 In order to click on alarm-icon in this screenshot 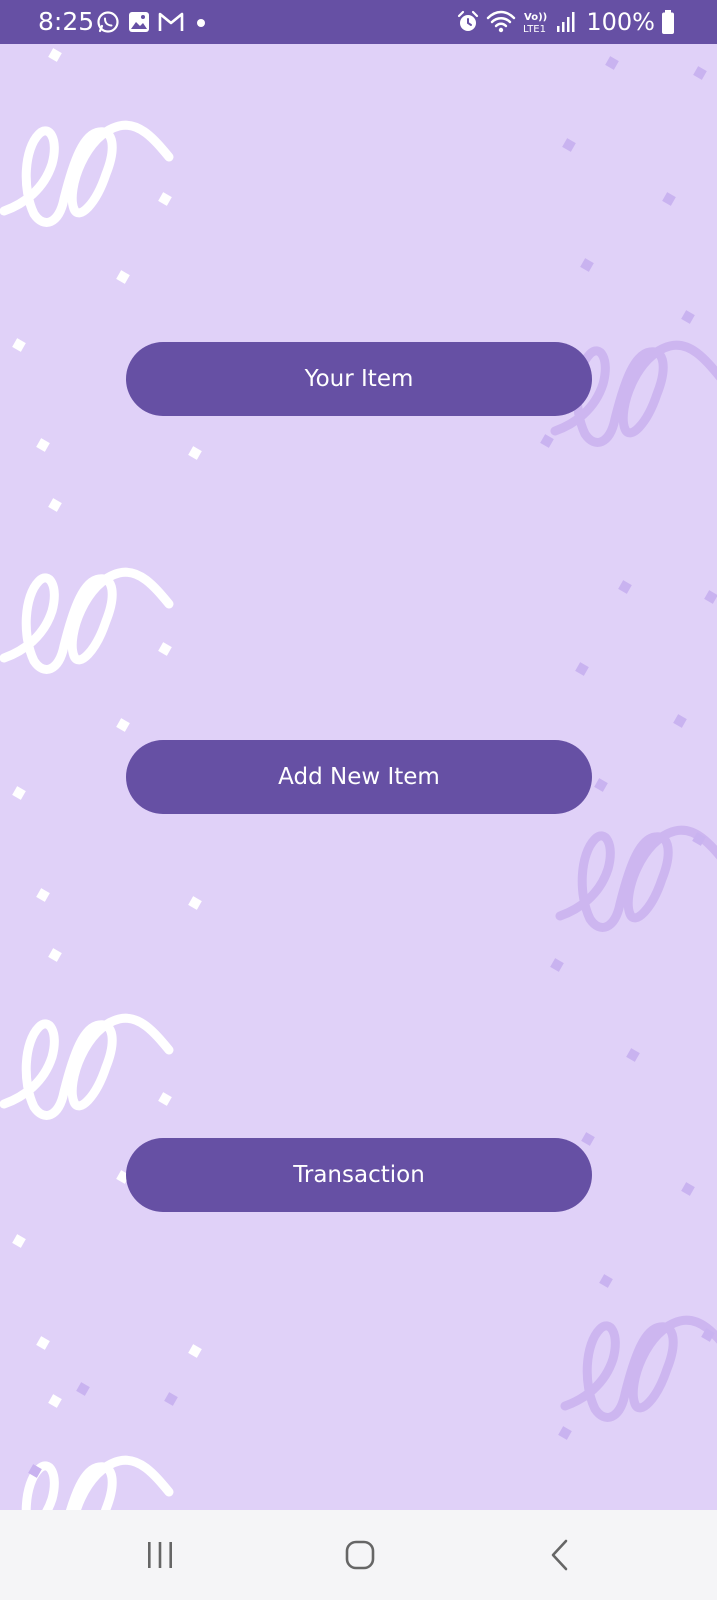, I will do `click(468, 22)`.